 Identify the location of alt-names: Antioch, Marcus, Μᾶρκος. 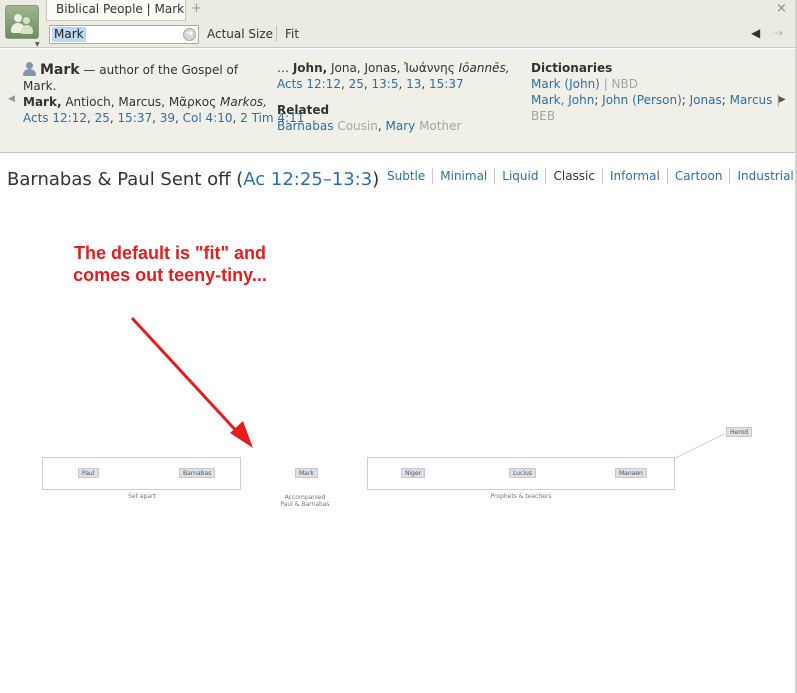
(141, 102).